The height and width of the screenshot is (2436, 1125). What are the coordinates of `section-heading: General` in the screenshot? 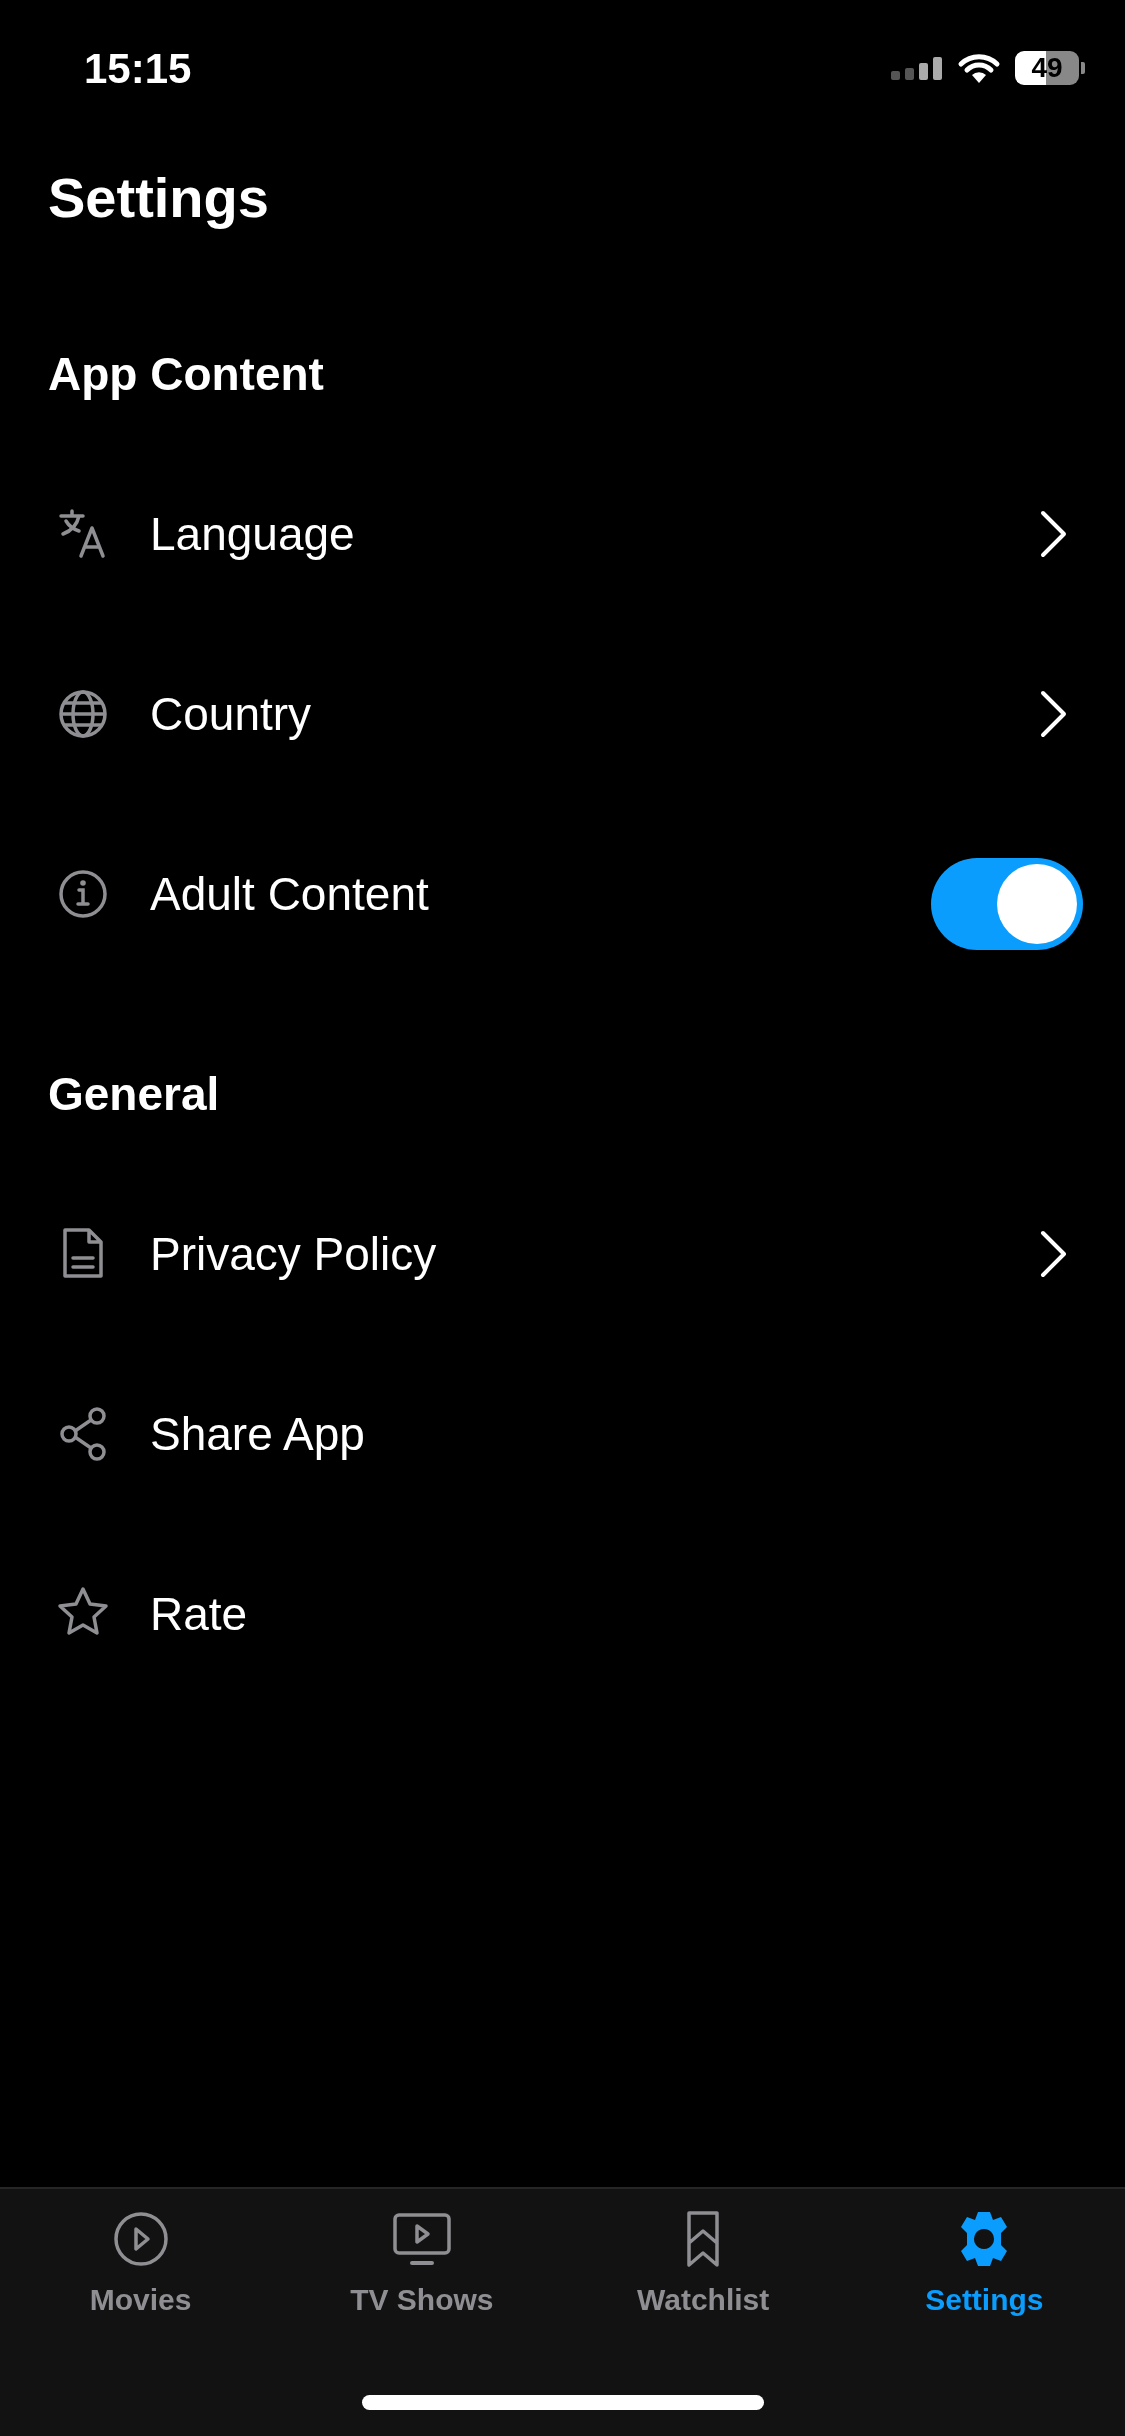 It's located at (134, 1094).